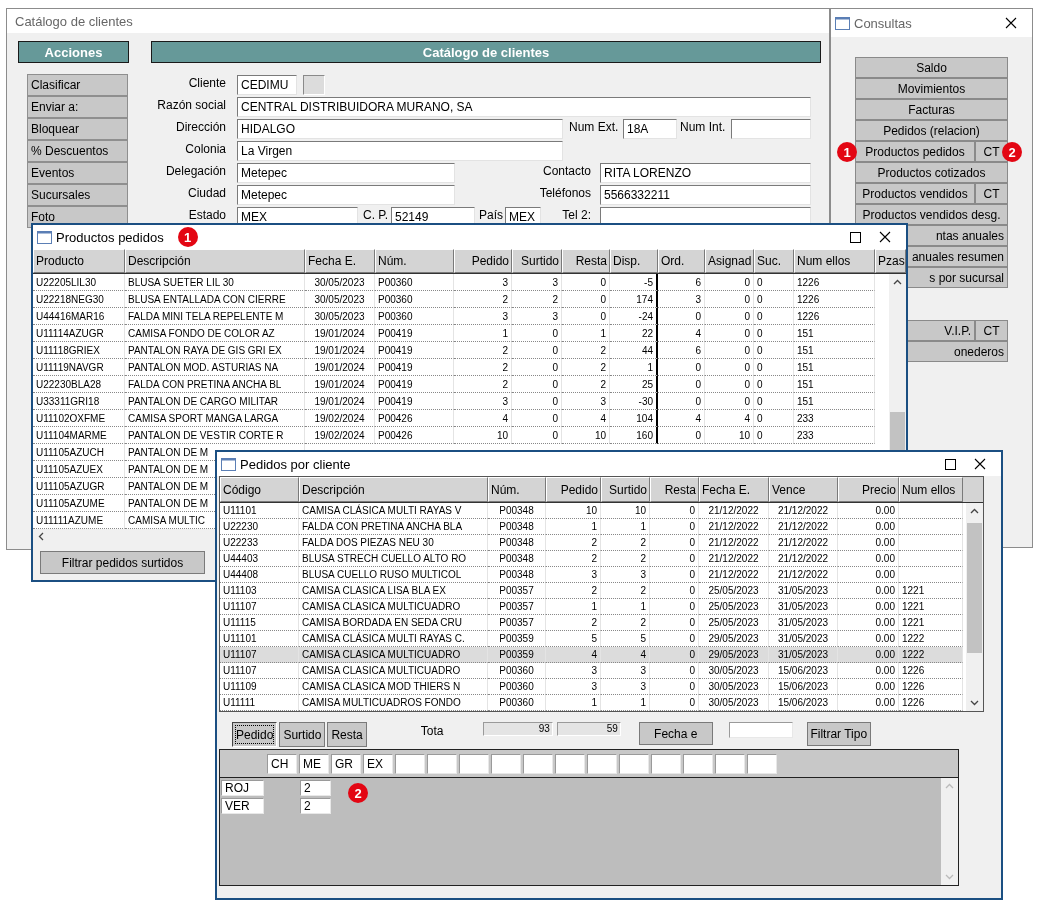 Image resolution: width=1041 pixels, height=904 pixels. I want to click on input-field: HIDALGO, so click(400, 129).